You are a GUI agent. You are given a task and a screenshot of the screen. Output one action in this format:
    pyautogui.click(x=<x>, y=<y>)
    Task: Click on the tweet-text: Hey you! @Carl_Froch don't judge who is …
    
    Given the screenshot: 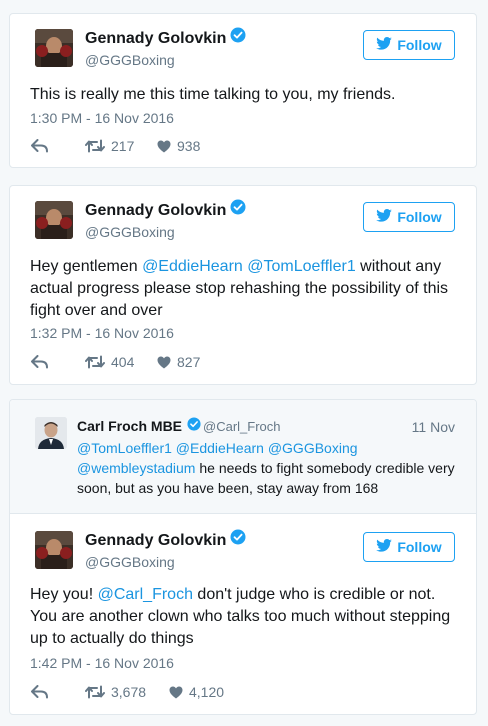 What is the action you would take?
    pyautogui.click(x=244, y=617)
    